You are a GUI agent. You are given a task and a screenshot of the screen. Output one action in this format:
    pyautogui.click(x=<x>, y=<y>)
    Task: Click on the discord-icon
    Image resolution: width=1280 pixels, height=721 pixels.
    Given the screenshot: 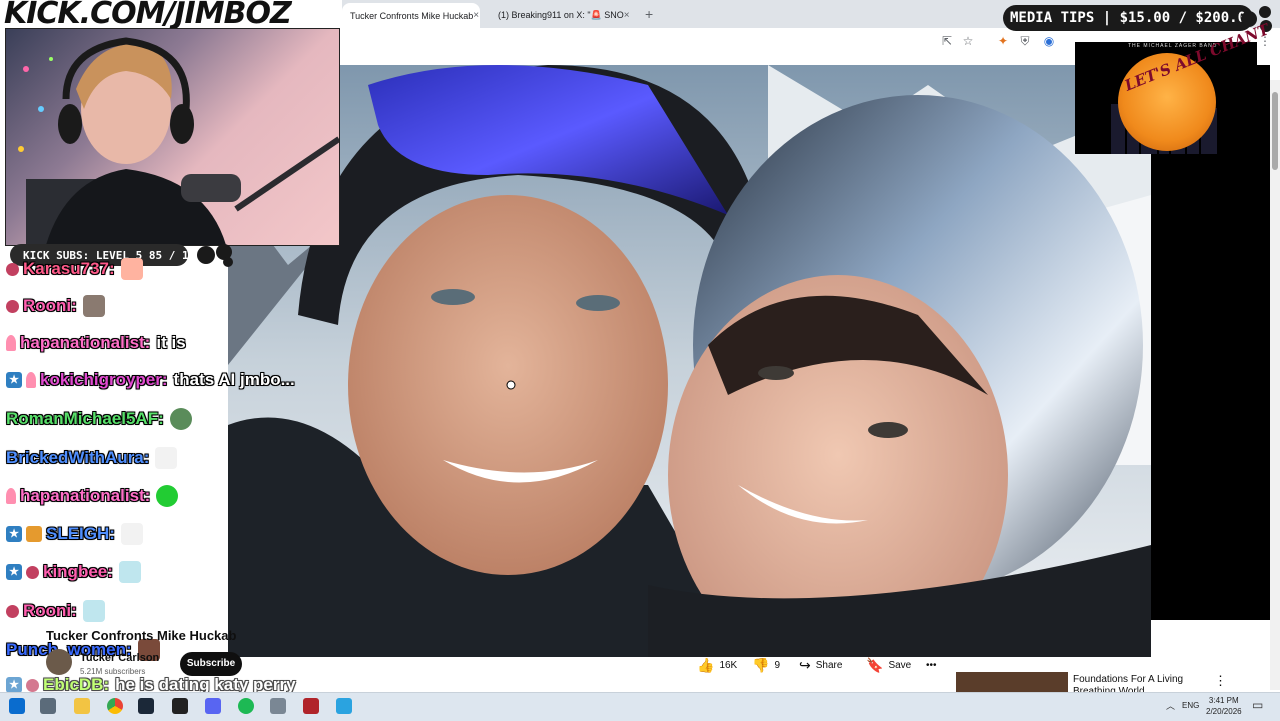 What is the action you would take?
    pyautogui.click(x=213, y=706)
    